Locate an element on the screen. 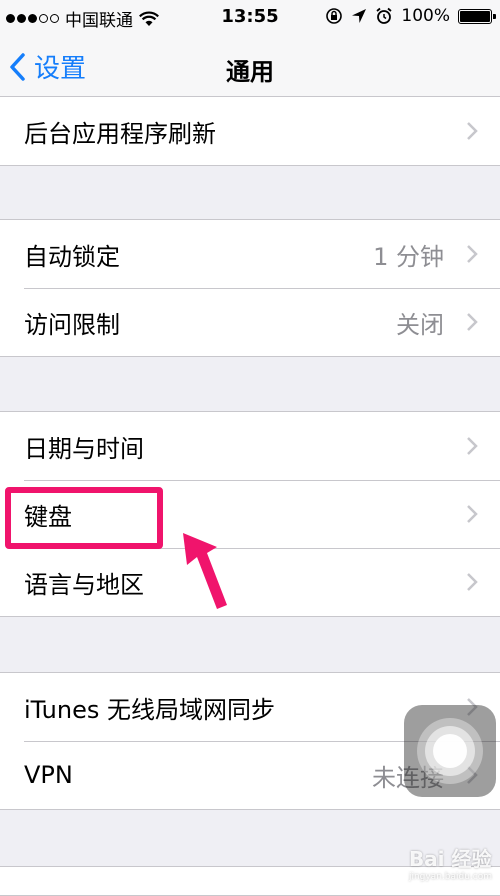  row-auto-lock: 自动锁定 1 分钟 is located at coordinates (250, 254).